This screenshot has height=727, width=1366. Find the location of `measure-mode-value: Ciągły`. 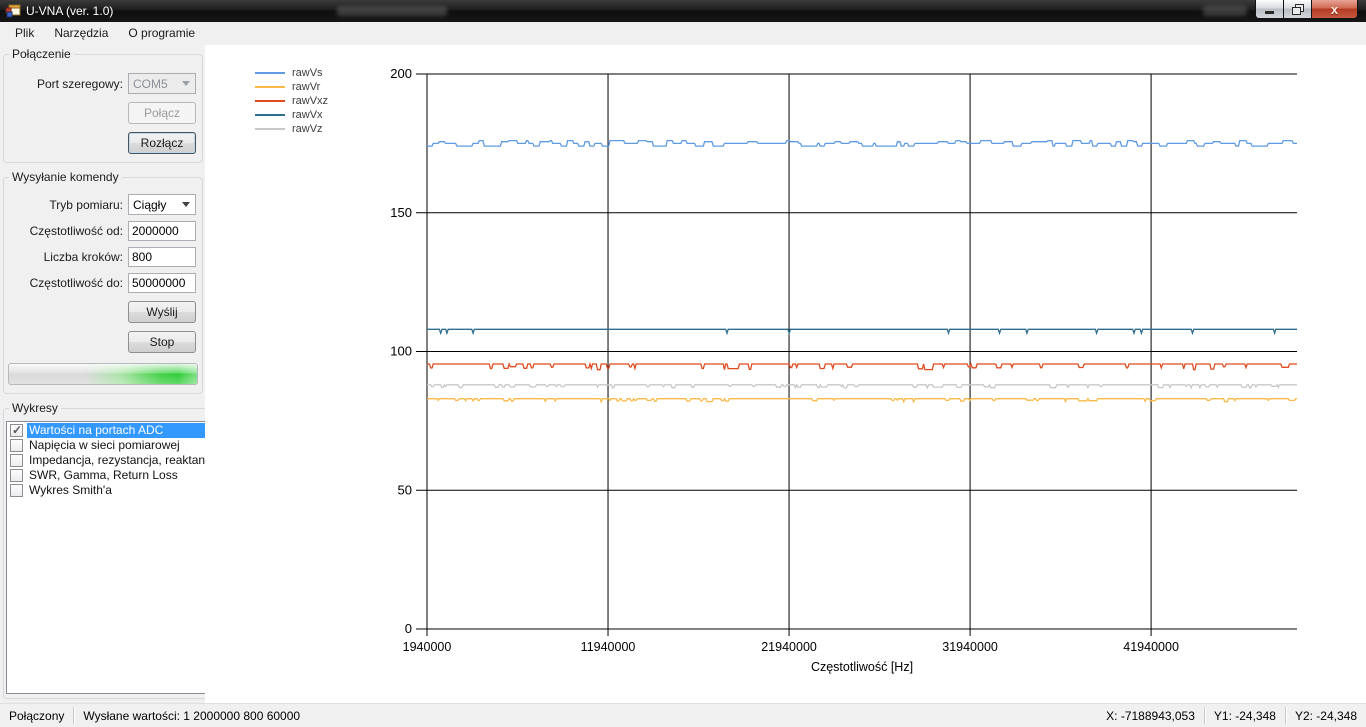

measure-mode-value: Ciągły is located at coordinates (150, 204).